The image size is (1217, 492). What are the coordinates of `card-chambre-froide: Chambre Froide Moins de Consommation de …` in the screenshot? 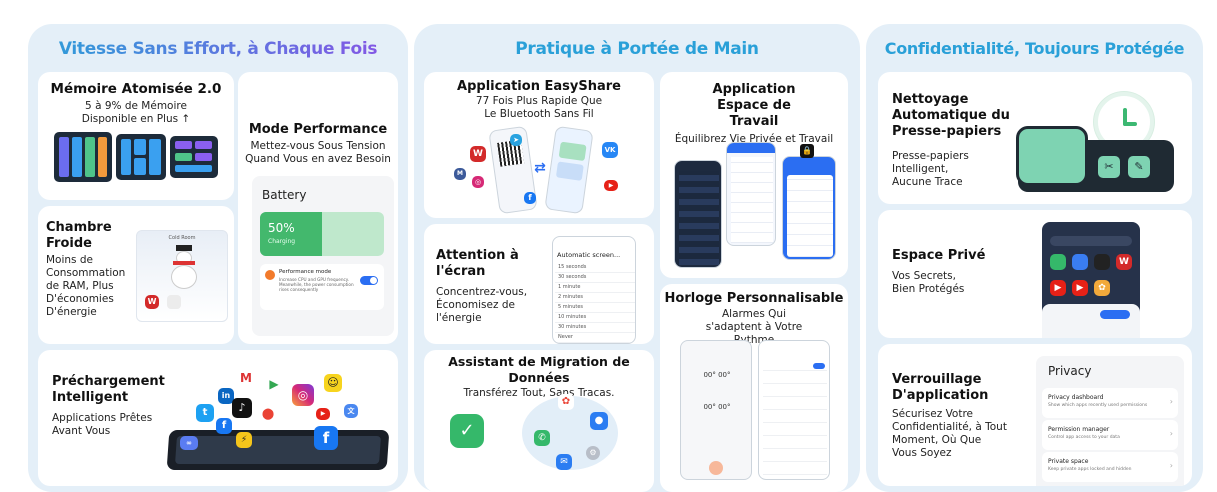 It's located at (136, 275).